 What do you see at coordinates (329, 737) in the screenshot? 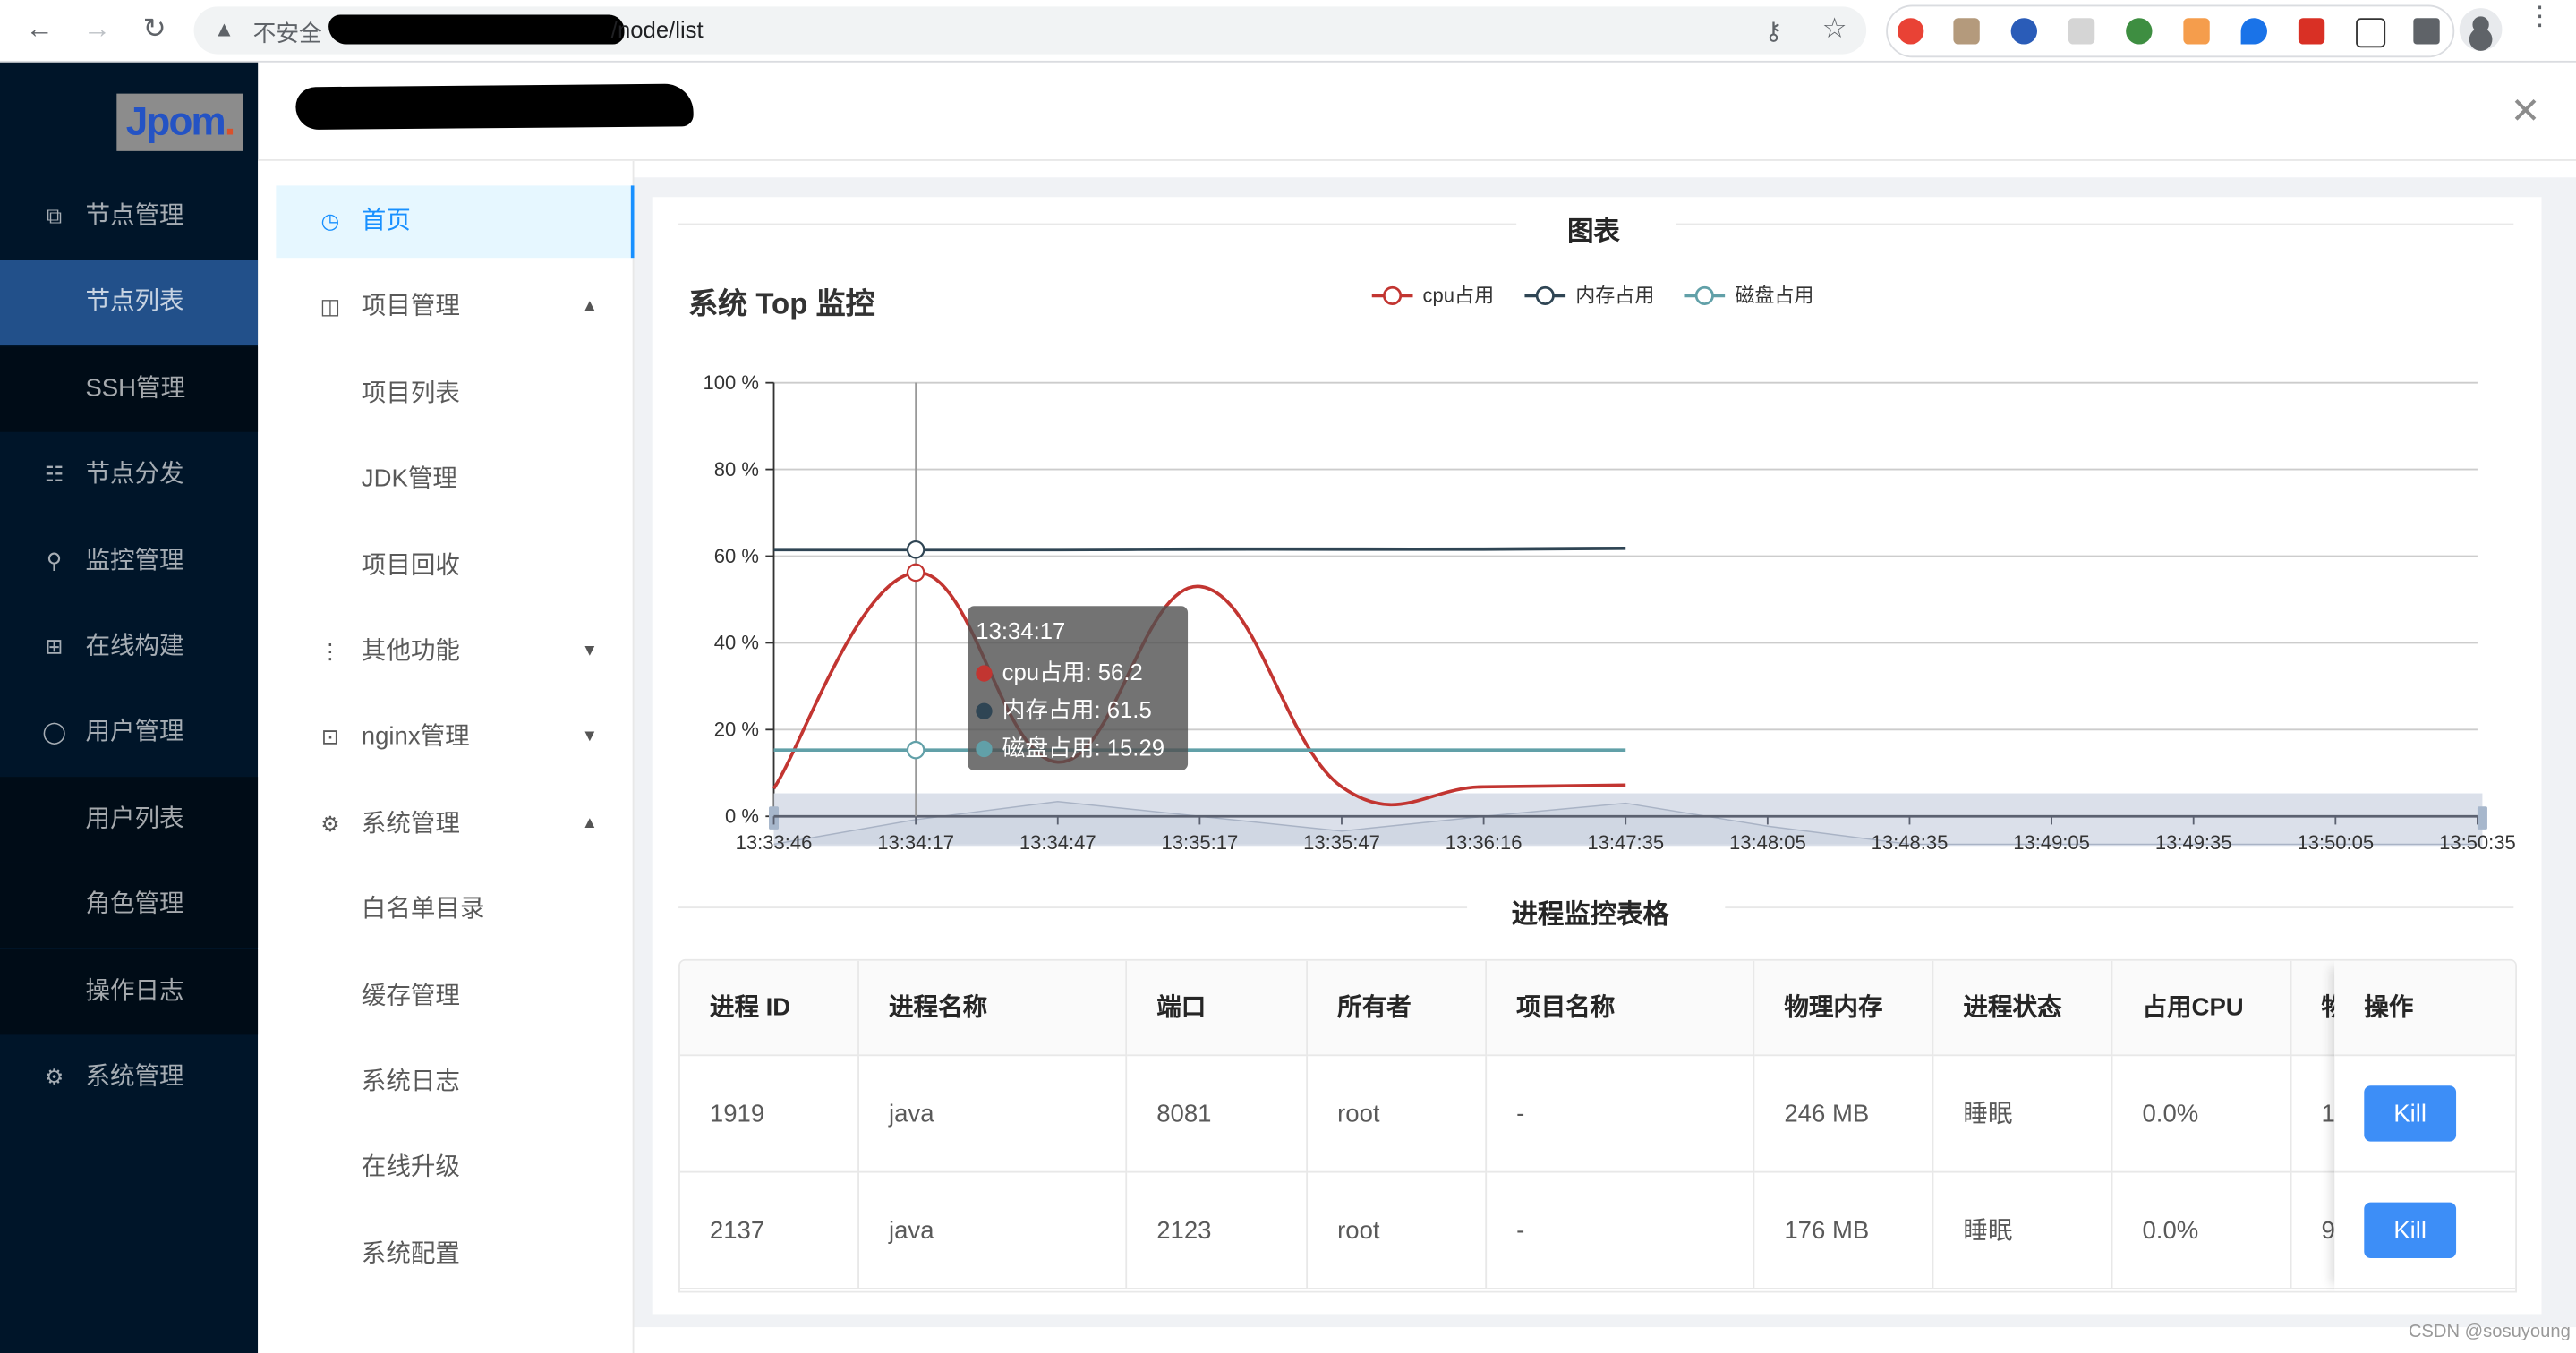
I see `nginx-icon: ⊡` at bounding box center [329, 737].